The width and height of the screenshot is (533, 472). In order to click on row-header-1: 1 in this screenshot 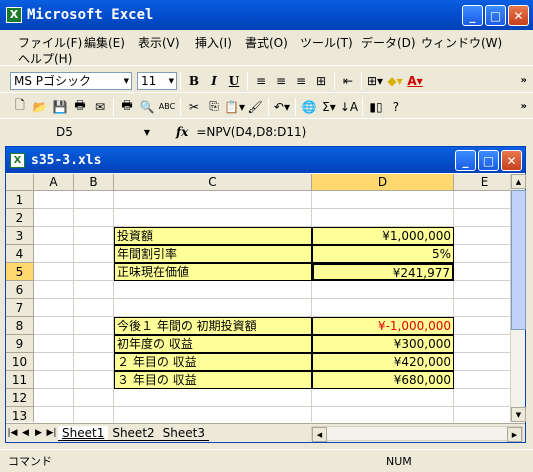, I will do `click(20, 200)`.